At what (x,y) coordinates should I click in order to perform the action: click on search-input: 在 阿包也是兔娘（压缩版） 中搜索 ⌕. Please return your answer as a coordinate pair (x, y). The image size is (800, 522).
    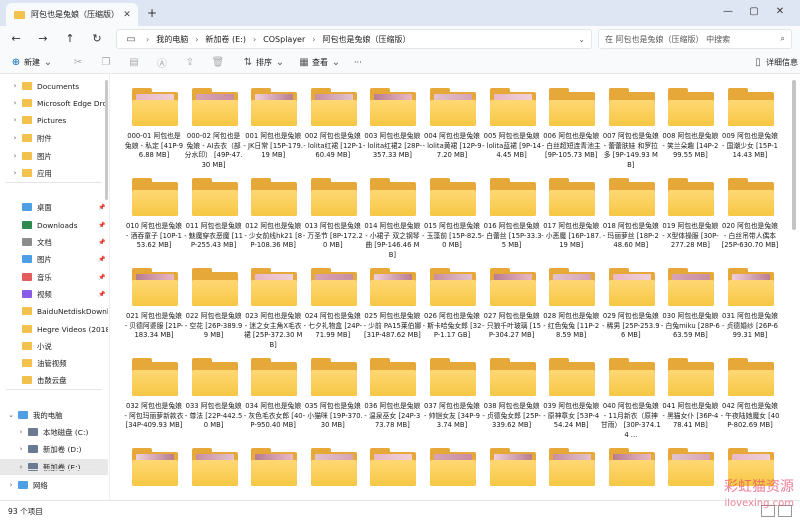
    Looking at the image, I should click on (695, 39).